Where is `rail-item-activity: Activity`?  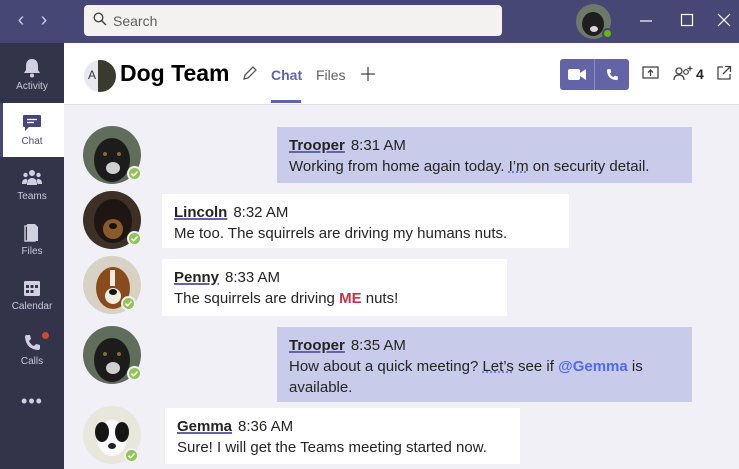 rail-item-activity: Activity is located at coordinates (32, 75).